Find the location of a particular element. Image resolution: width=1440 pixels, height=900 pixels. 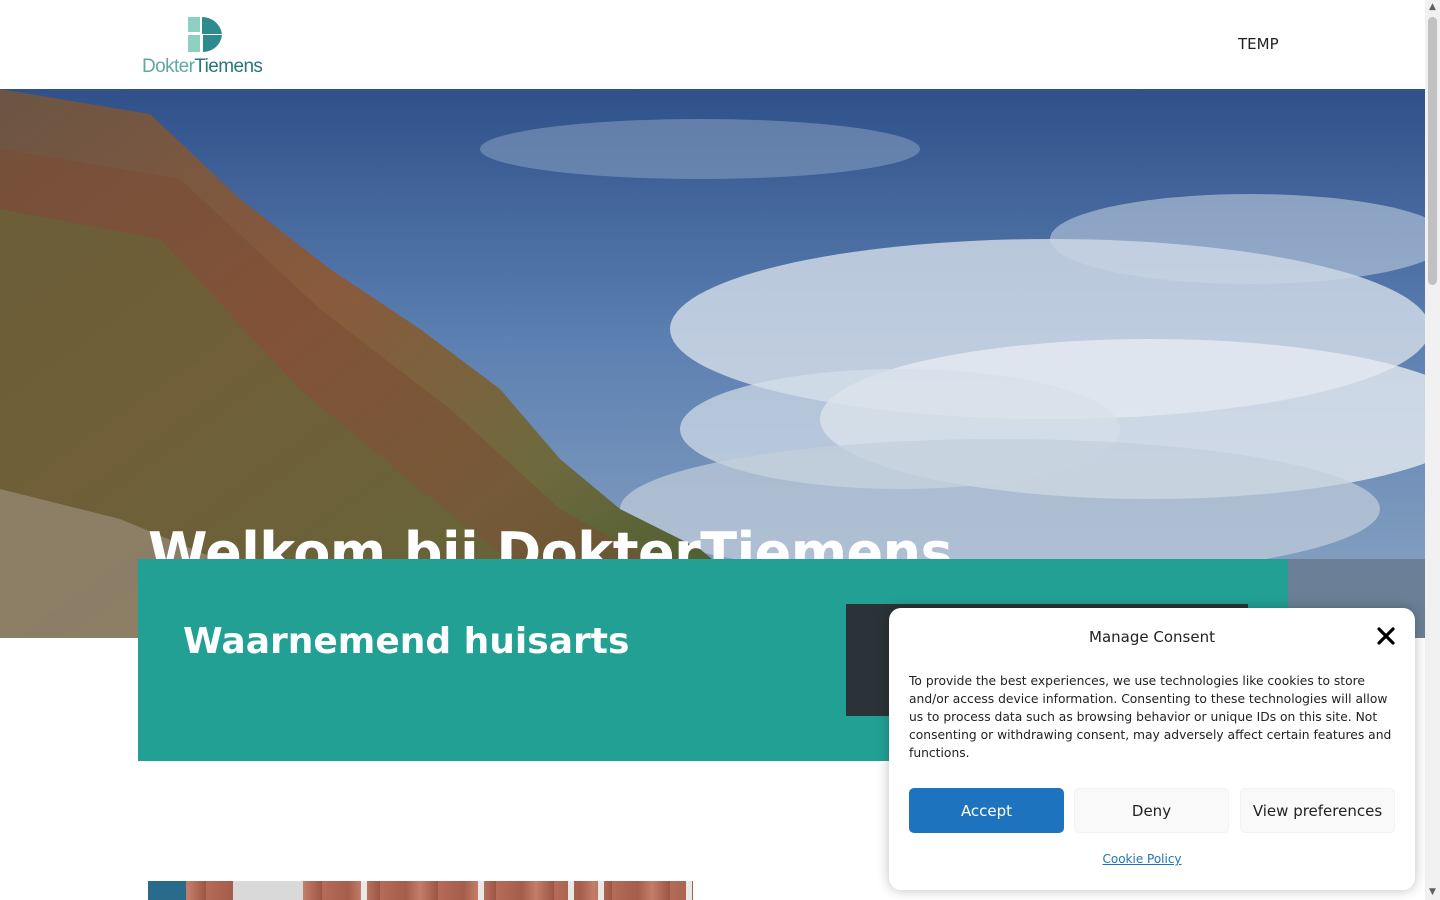

consent-title: Manage Consent is located at coordinates (1152, 637).